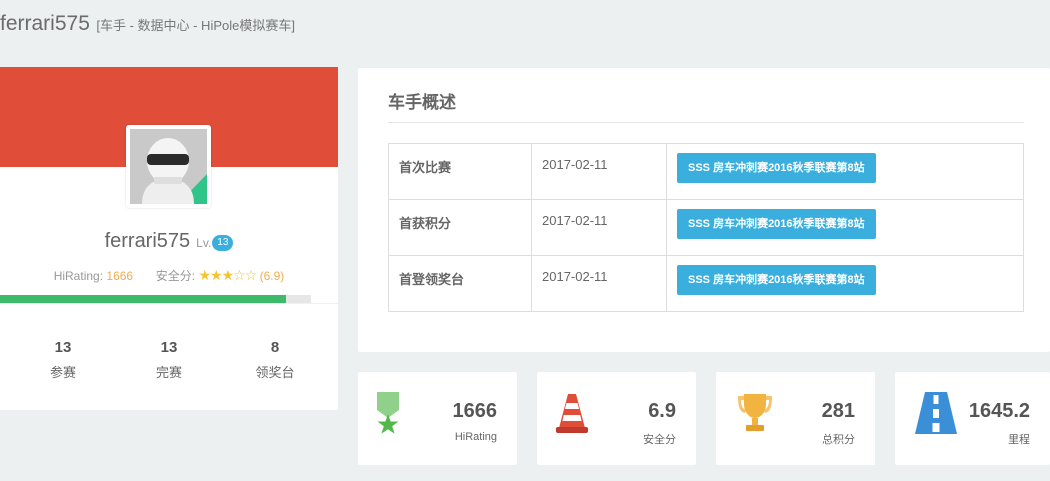  I want to click on safety-value: (6.9), so click(272, 276).